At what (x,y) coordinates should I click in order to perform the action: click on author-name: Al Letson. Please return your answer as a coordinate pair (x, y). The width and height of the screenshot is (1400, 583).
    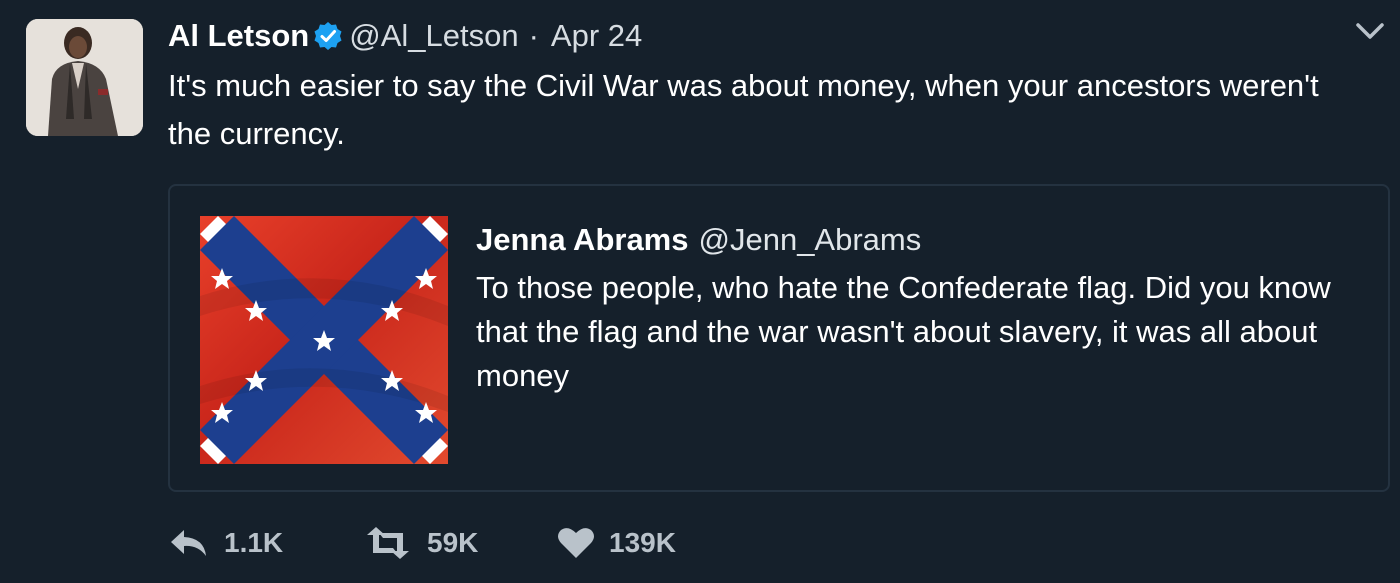
    Looking at the image, I should click on (238, 36).